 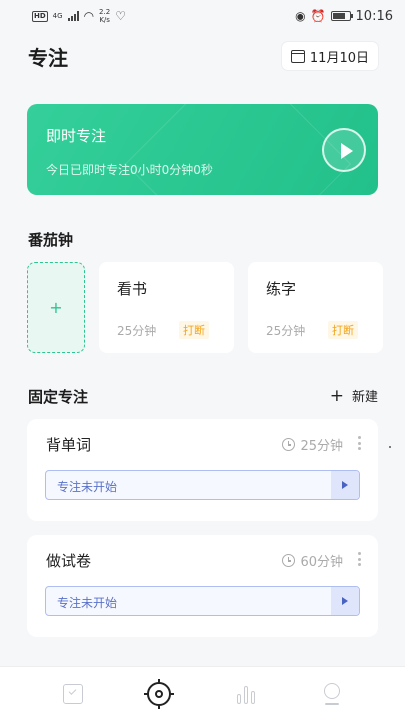 I want to click on stats-icon, so click(x=245, y=694).